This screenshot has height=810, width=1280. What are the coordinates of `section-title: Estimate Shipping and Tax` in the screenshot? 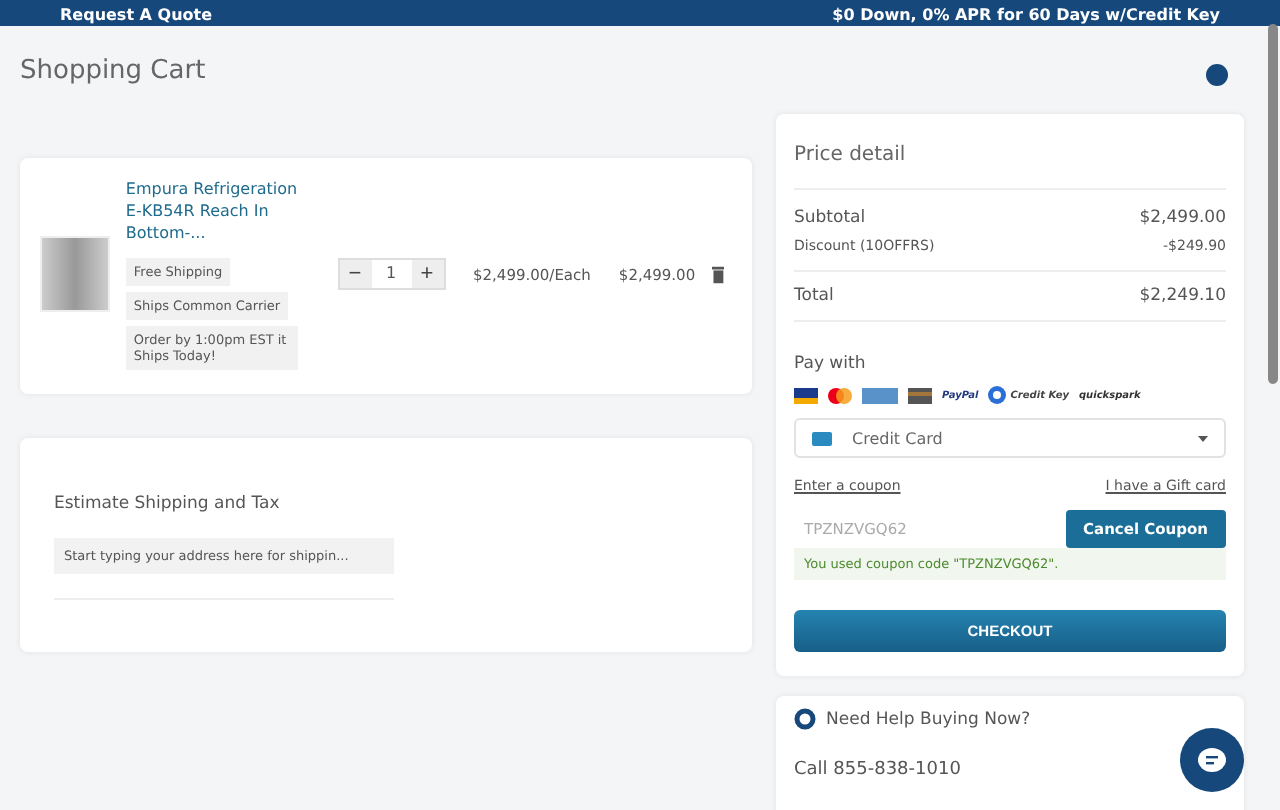 It's located at (167, 504).